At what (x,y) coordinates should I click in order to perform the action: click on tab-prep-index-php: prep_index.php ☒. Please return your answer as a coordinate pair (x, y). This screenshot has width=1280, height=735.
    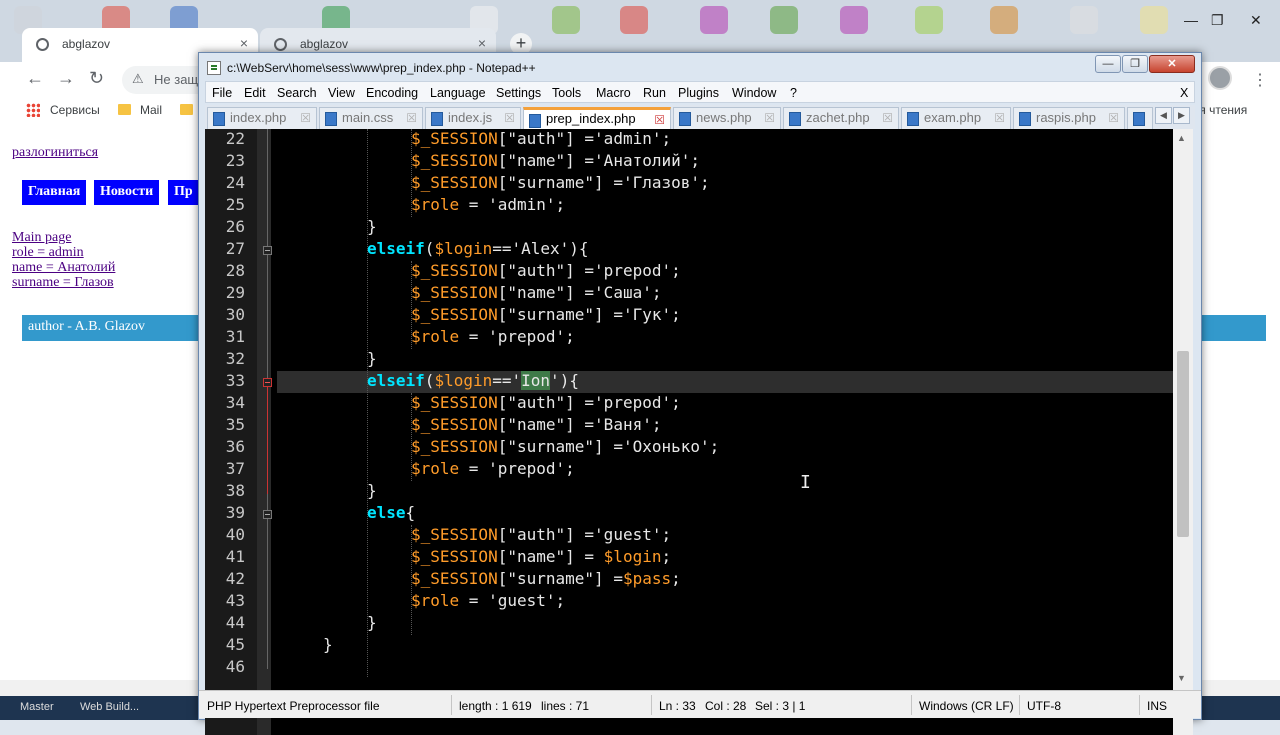
    Looking at the image, I should click on (597, 118).